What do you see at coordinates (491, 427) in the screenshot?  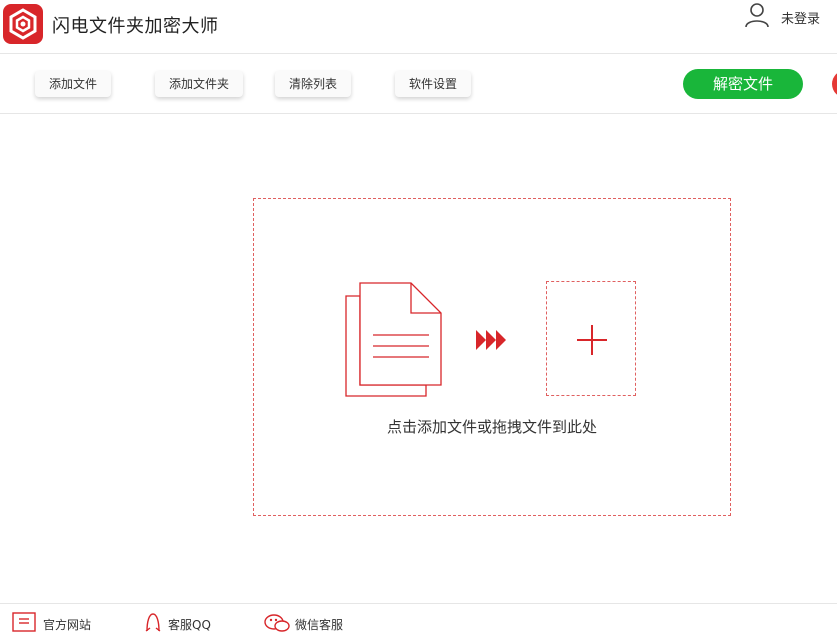 I see `drop-hint-text: 点击添加文件或拖拽文件到此处` at bounding box center [491, 427].